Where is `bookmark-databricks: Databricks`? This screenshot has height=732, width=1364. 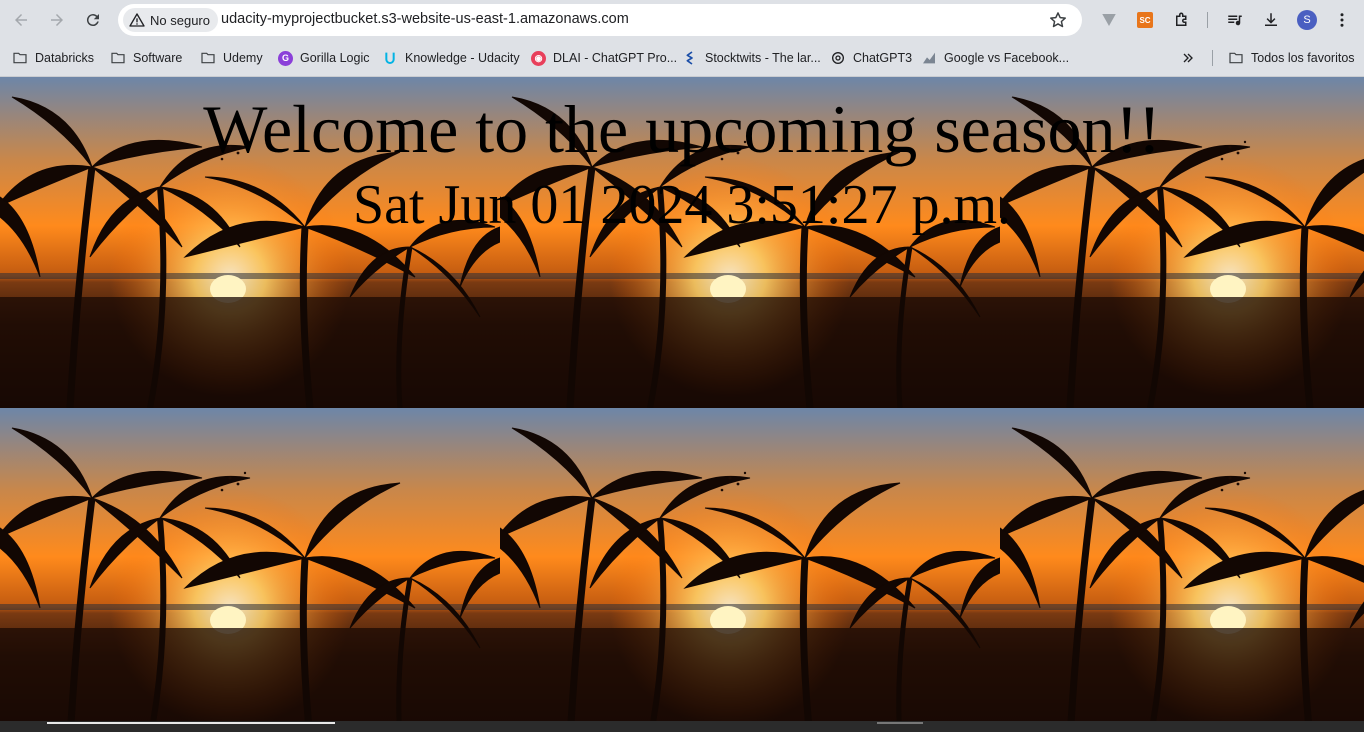 bookmark-databricks: Databricks is located at coordinates (53, 58).